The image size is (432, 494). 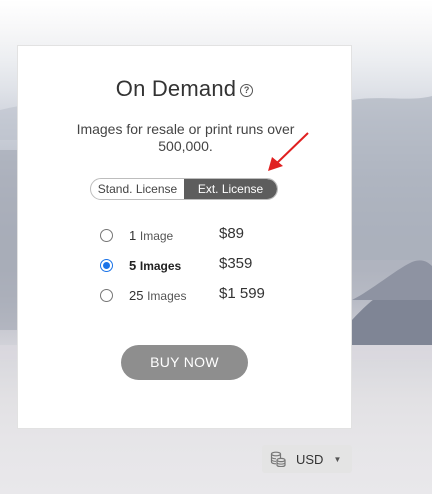 What do you see at coordinates (176, 88) in the screenshot?
I see `title-text: On Demand` at bounding box center [176, 88].